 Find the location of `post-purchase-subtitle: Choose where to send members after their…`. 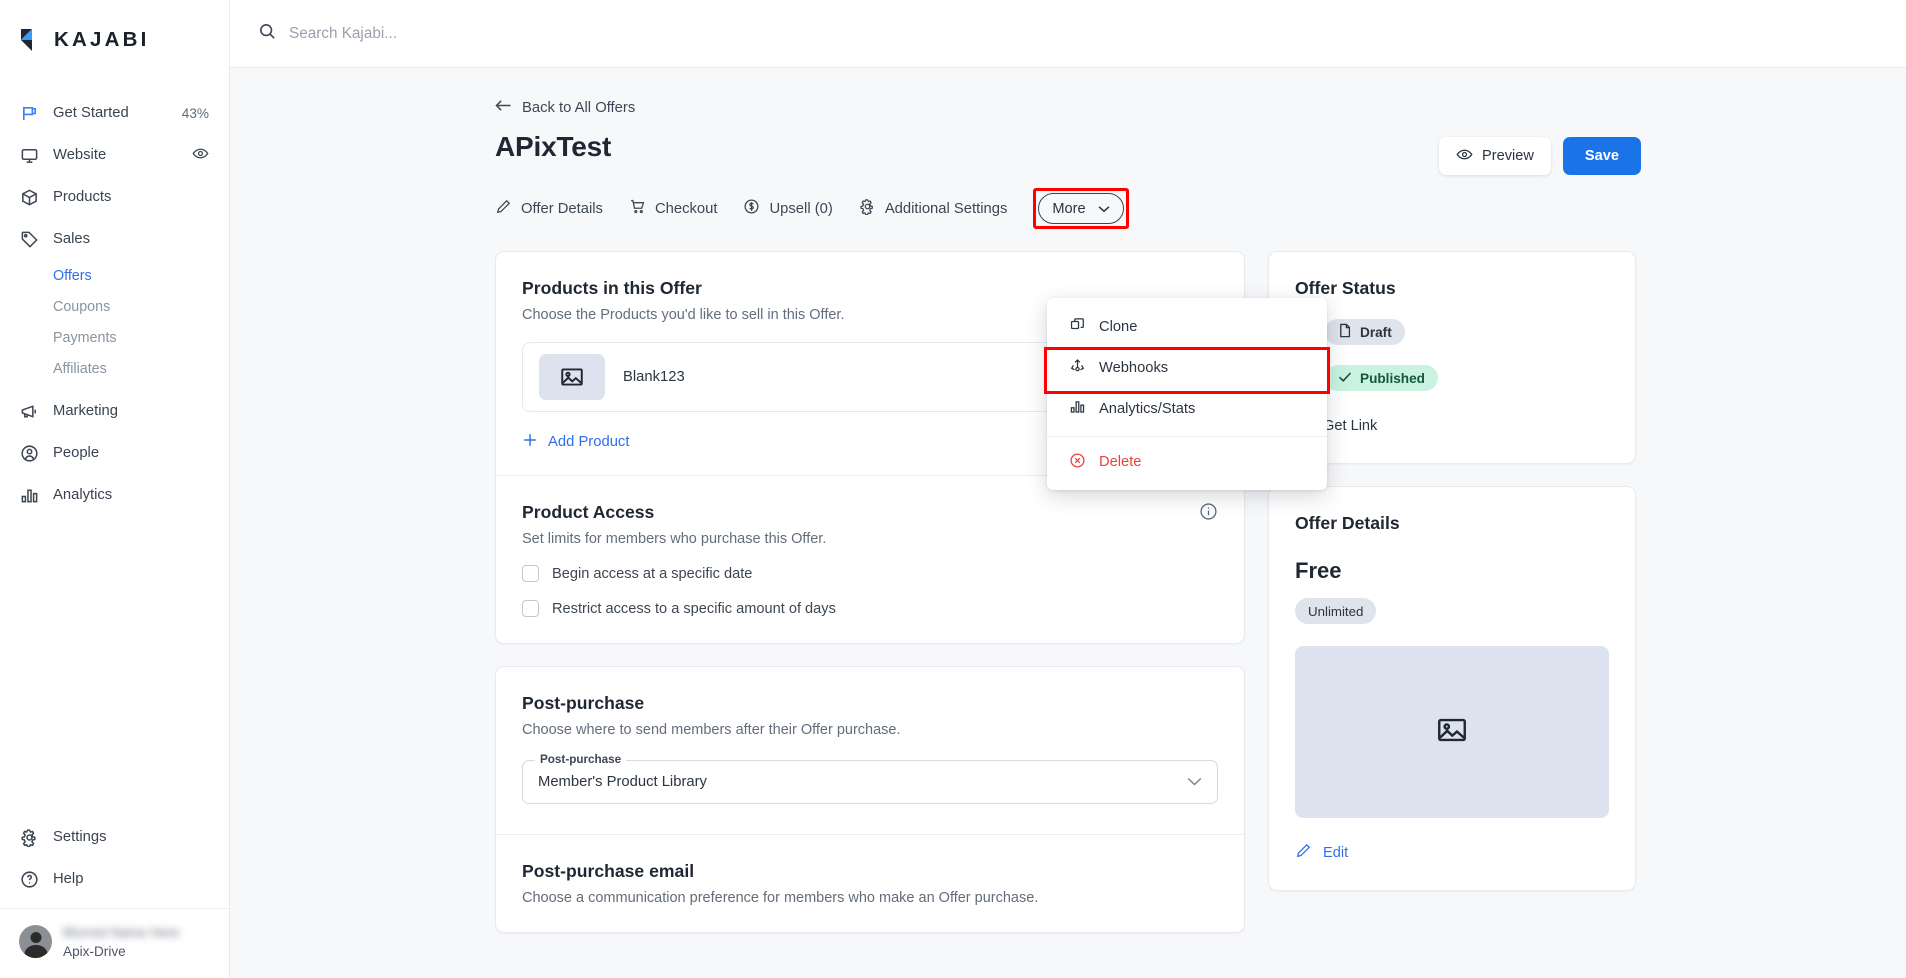

post-purchase-subtitle: Choose where to send members after their… is located at coordinates (711, 730).